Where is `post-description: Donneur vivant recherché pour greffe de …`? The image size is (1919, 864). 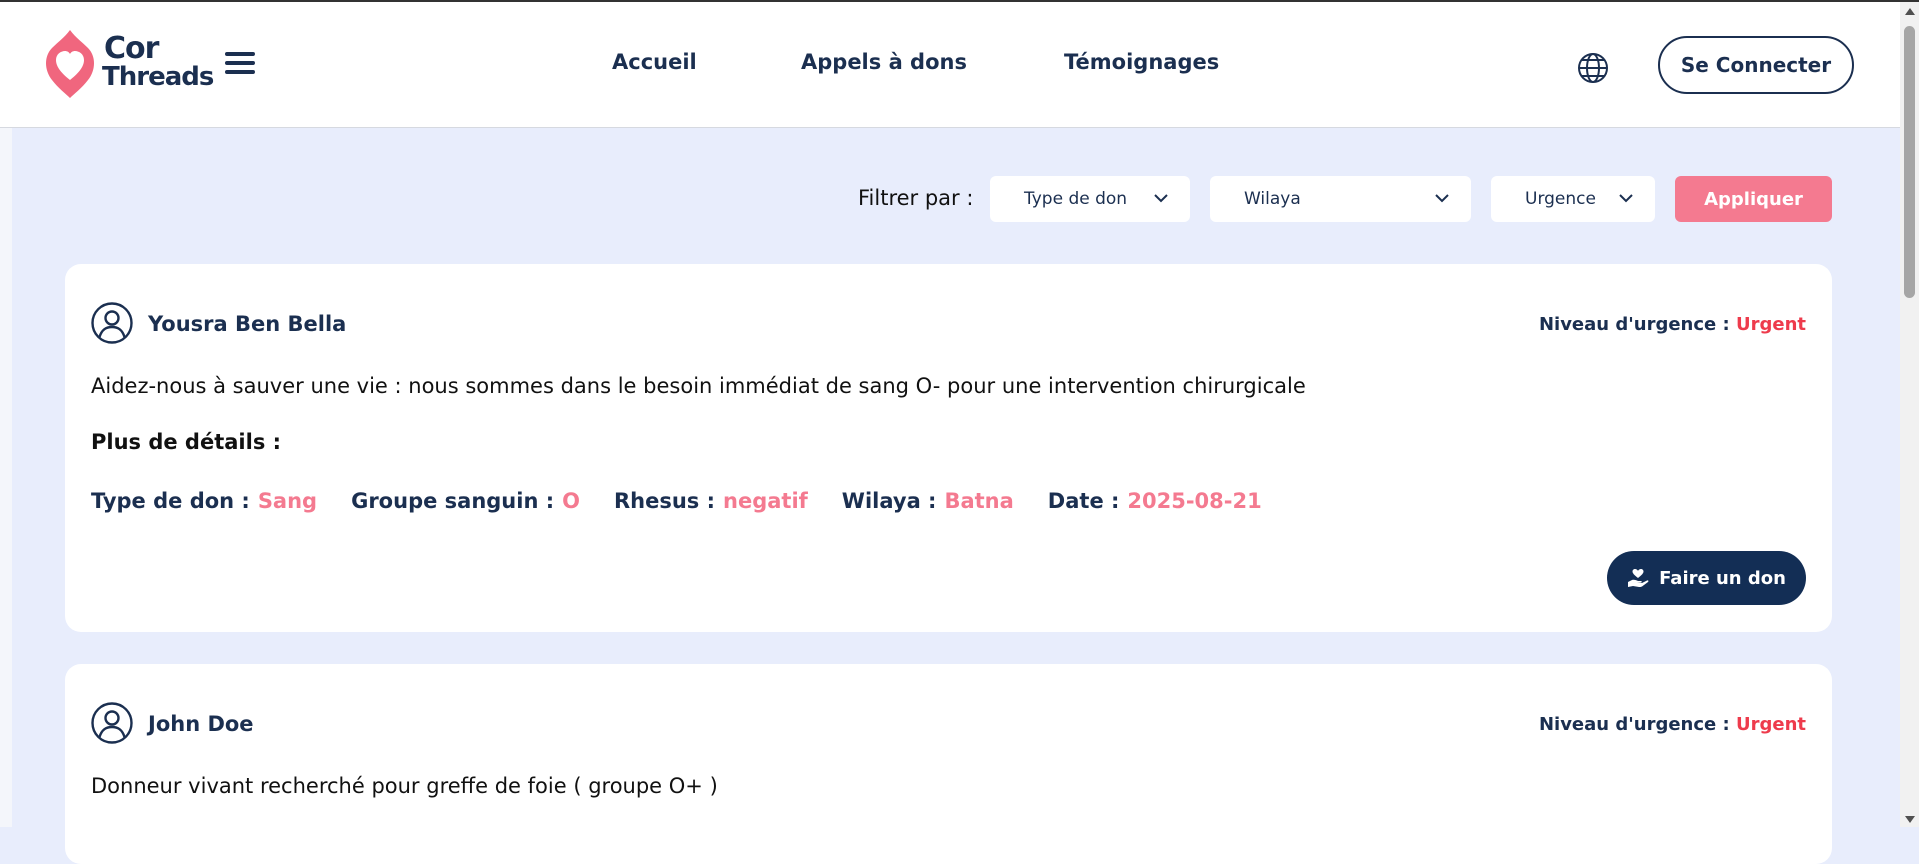
post-description: Donneur vivant recherché pour greffe de … is located at coordinates (404, 786).